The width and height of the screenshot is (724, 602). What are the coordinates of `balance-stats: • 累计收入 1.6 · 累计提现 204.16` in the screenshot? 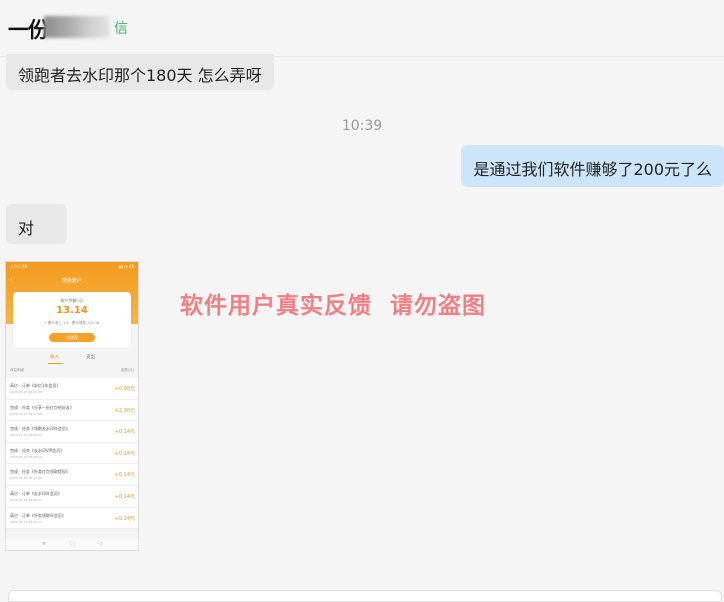 It's located at (72, 323).